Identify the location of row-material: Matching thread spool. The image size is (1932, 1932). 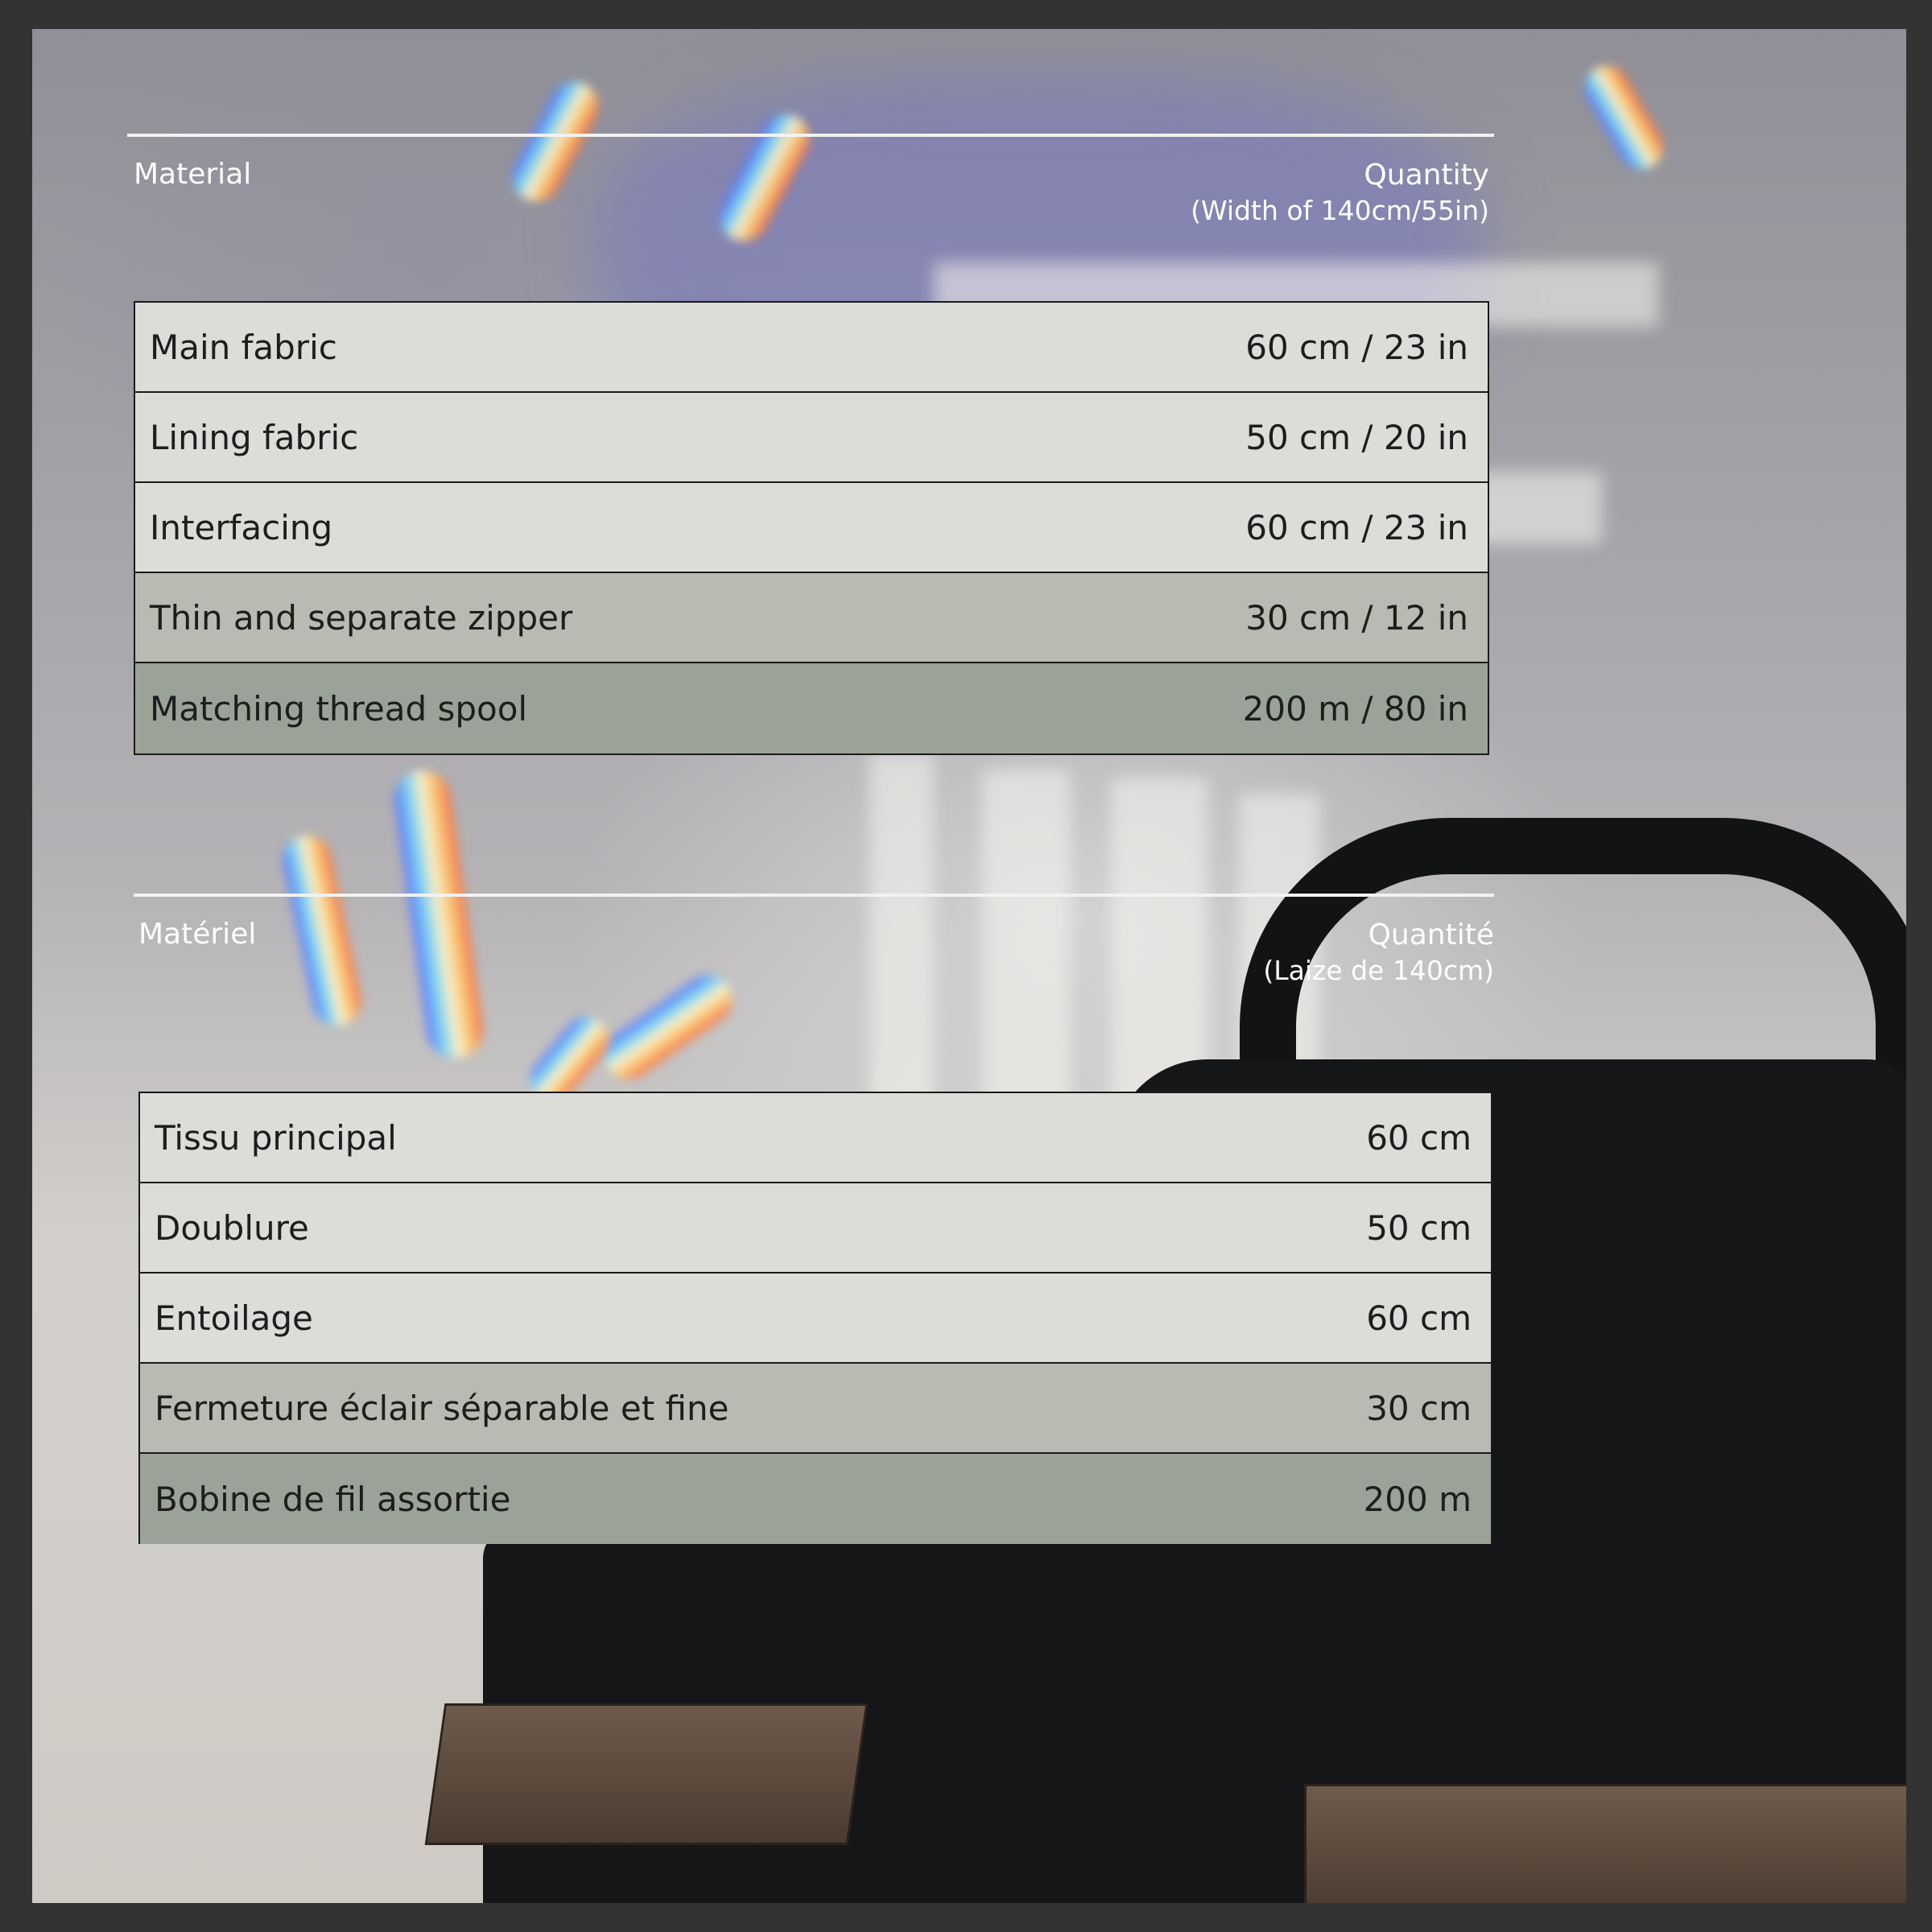
(339, 708).